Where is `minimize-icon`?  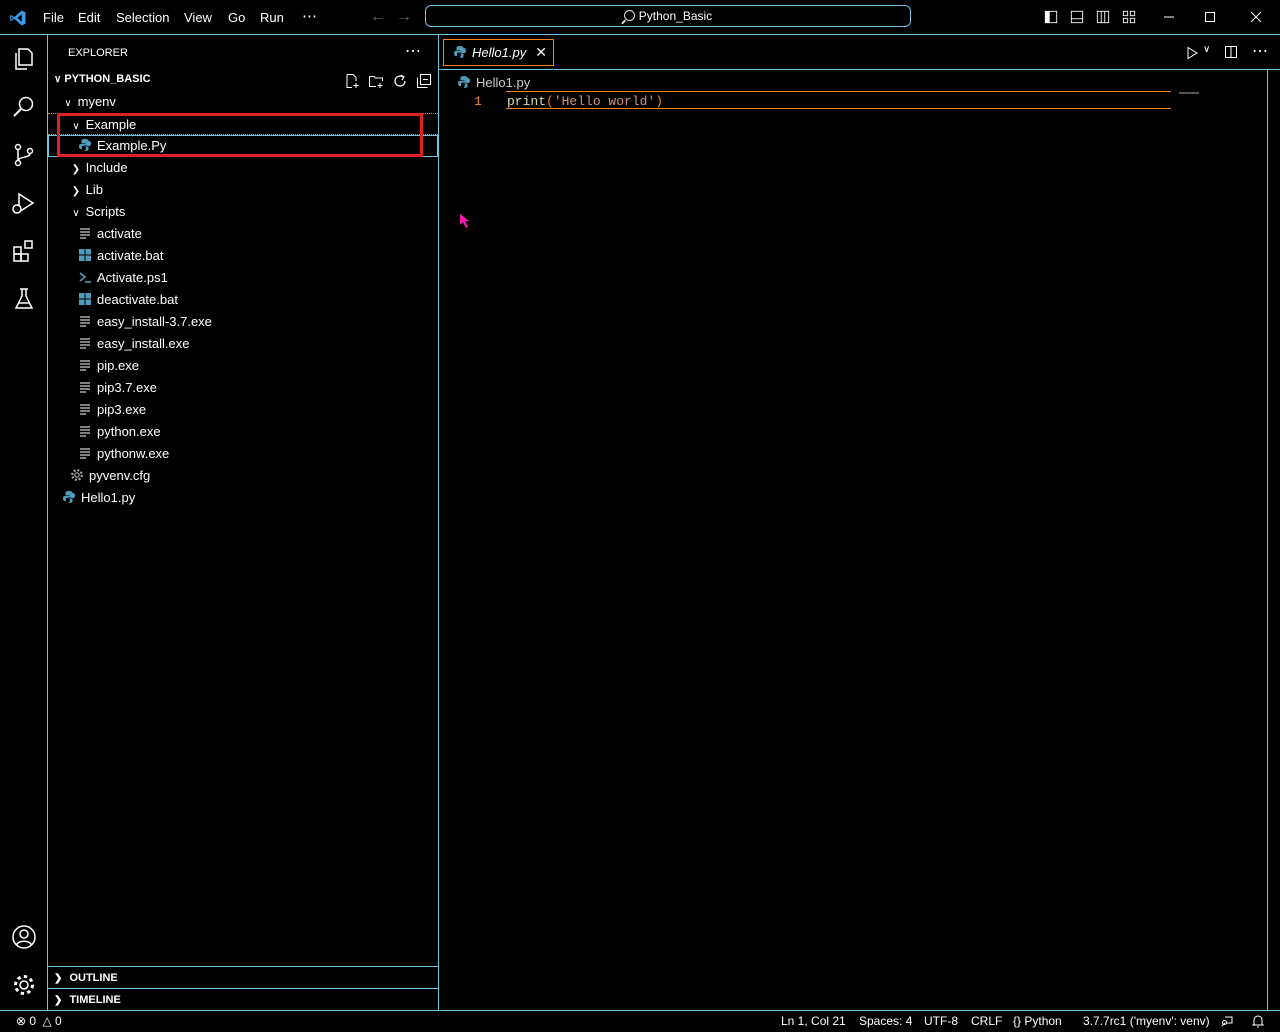 minimize-icon is located at coordinates (1169, 17).